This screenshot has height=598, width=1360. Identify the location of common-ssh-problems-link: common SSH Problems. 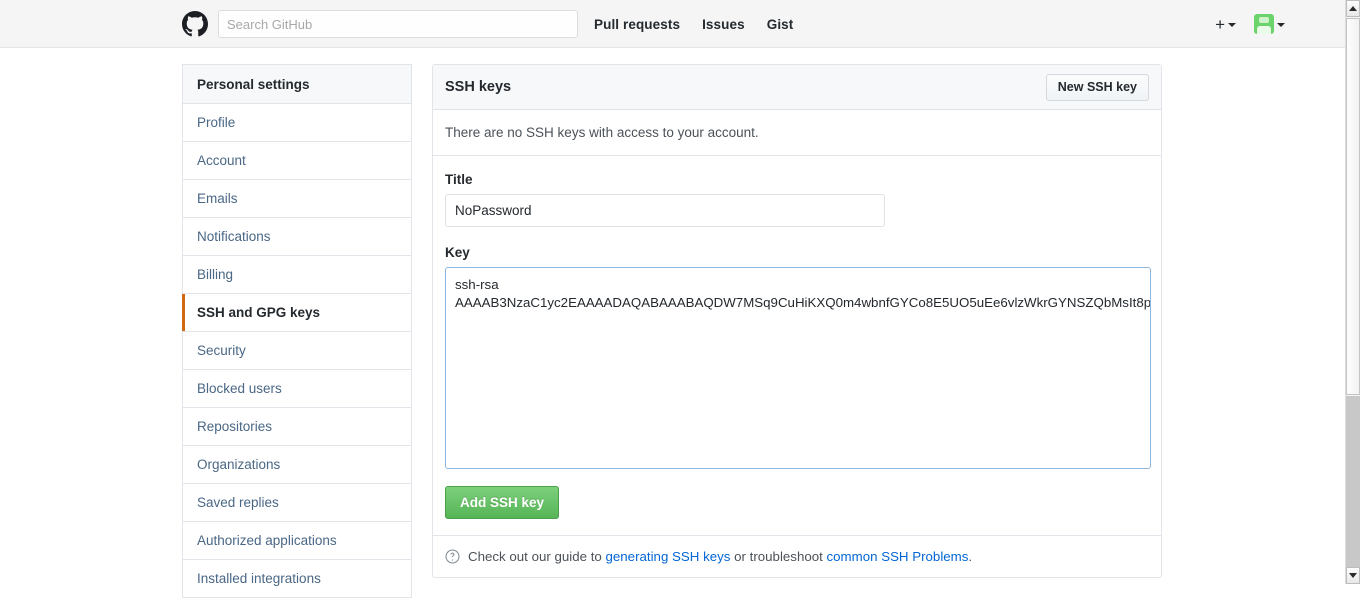
(898, 556).